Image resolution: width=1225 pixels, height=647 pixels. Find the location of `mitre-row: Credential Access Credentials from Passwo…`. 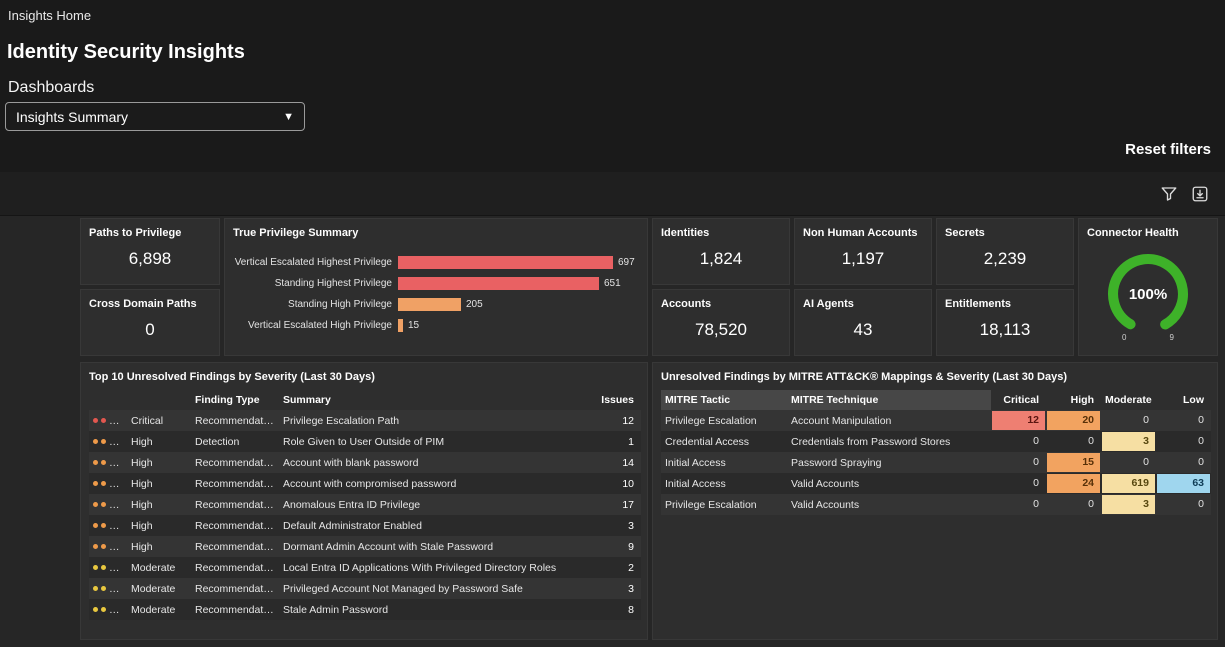

mitre-row: Credential Access Credentials from Passwo… is located at coordinates (936, 441).